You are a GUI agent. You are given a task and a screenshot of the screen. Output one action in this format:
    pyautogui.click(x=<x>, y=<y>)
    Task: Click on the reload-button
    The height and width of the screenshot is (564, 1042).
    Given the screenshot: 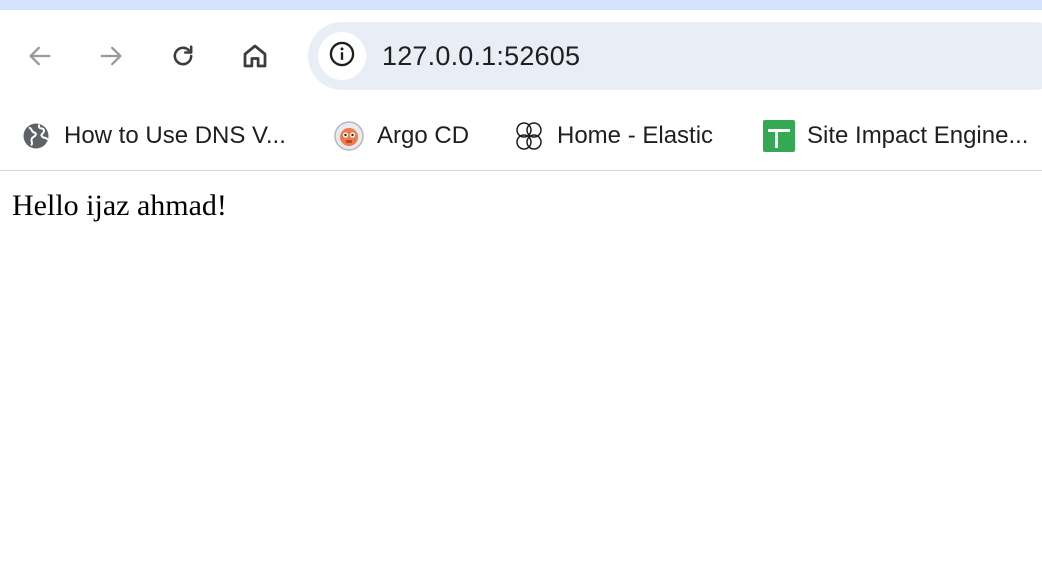 What is the action you would take?
    pyautogui.click(x=183, y=56)
    